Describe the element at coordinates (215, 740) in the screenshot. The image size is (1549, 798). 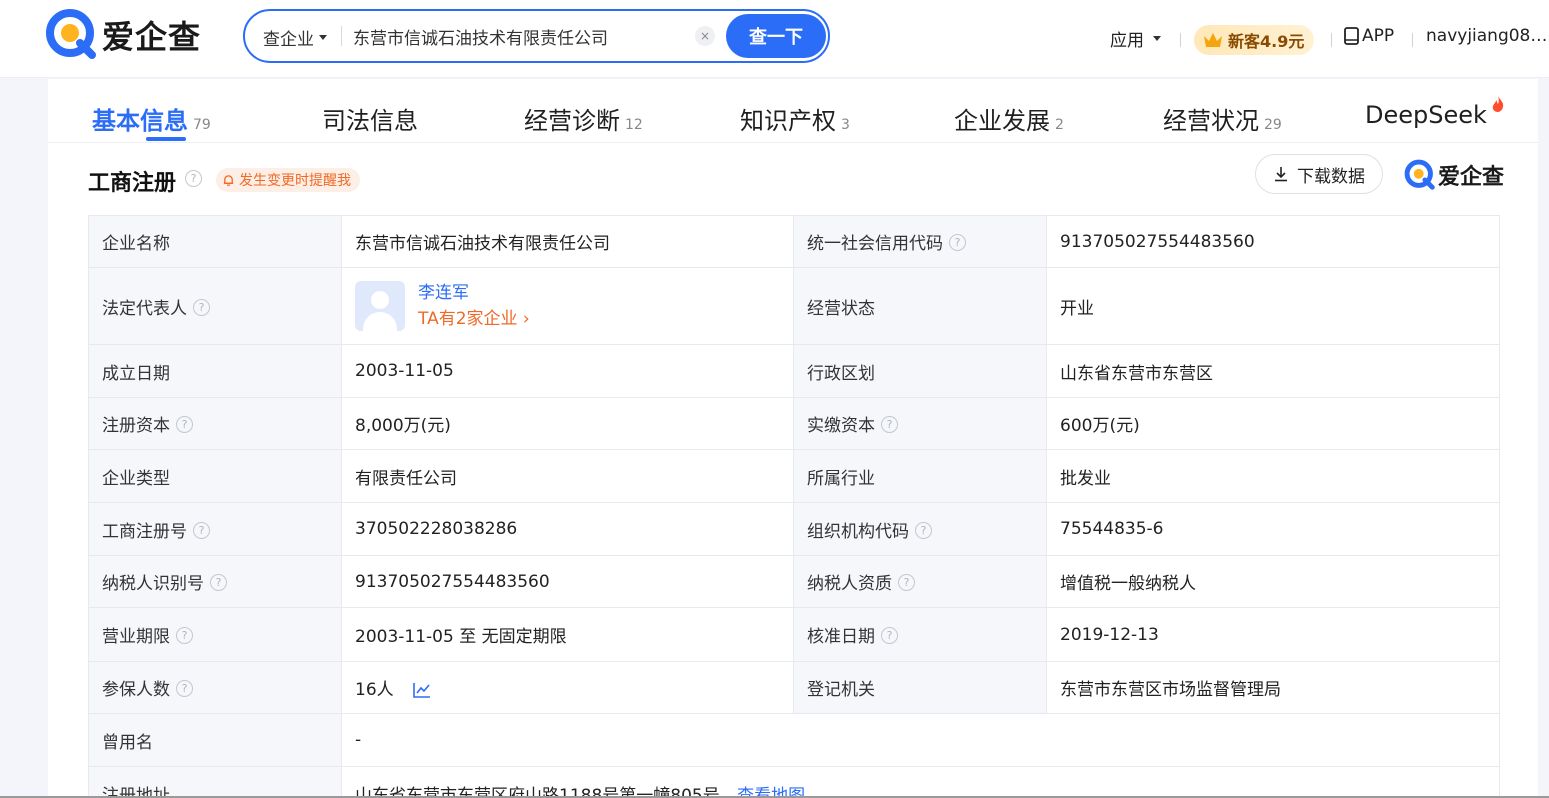
I see `former-name-label: 曾用名` at that location.